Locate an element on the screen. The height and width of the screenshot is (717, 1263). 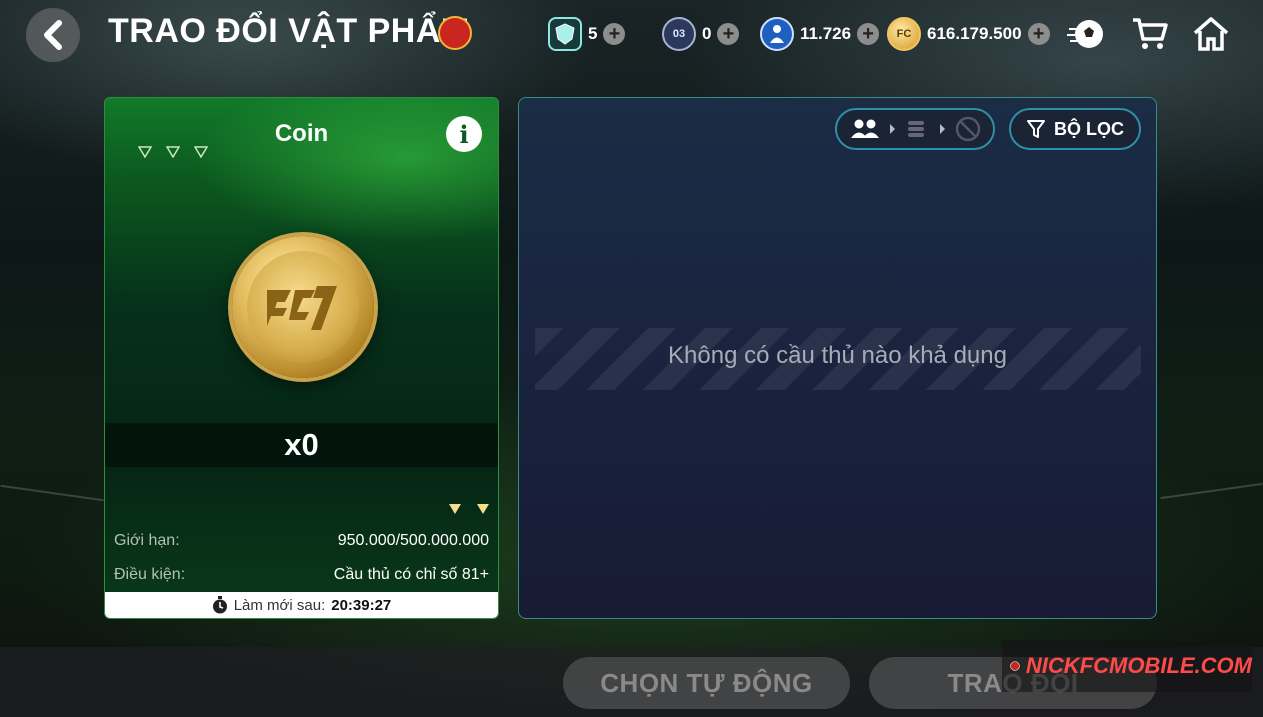
watermark-logo-icon is located at coordinates (1015, 666).